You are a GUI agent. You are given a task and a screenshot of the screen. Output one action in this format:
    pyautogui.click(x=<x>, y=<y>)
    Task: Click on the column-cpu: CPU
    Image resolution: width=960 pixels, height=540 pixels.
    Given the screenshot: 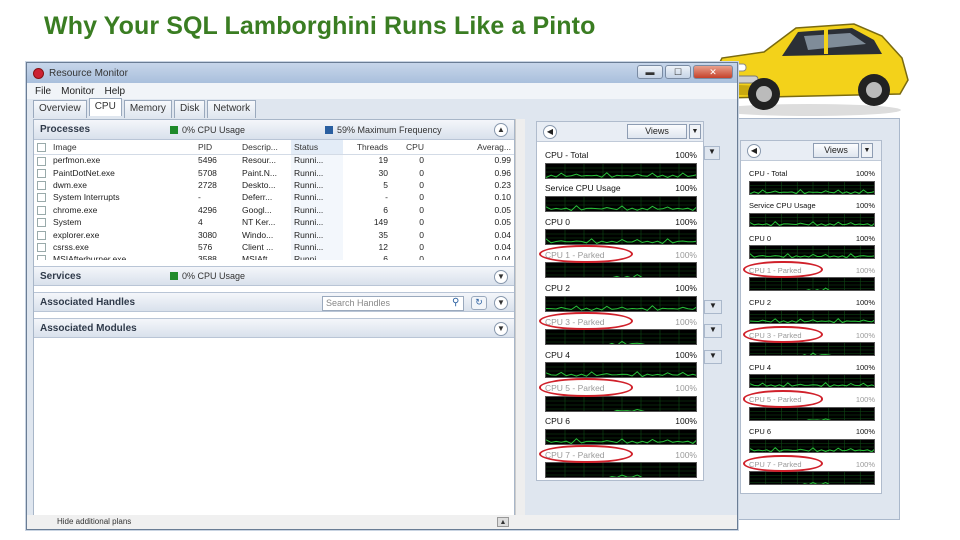 What is the action you would take?
    pyautogui.click(x=409, y=147)
    